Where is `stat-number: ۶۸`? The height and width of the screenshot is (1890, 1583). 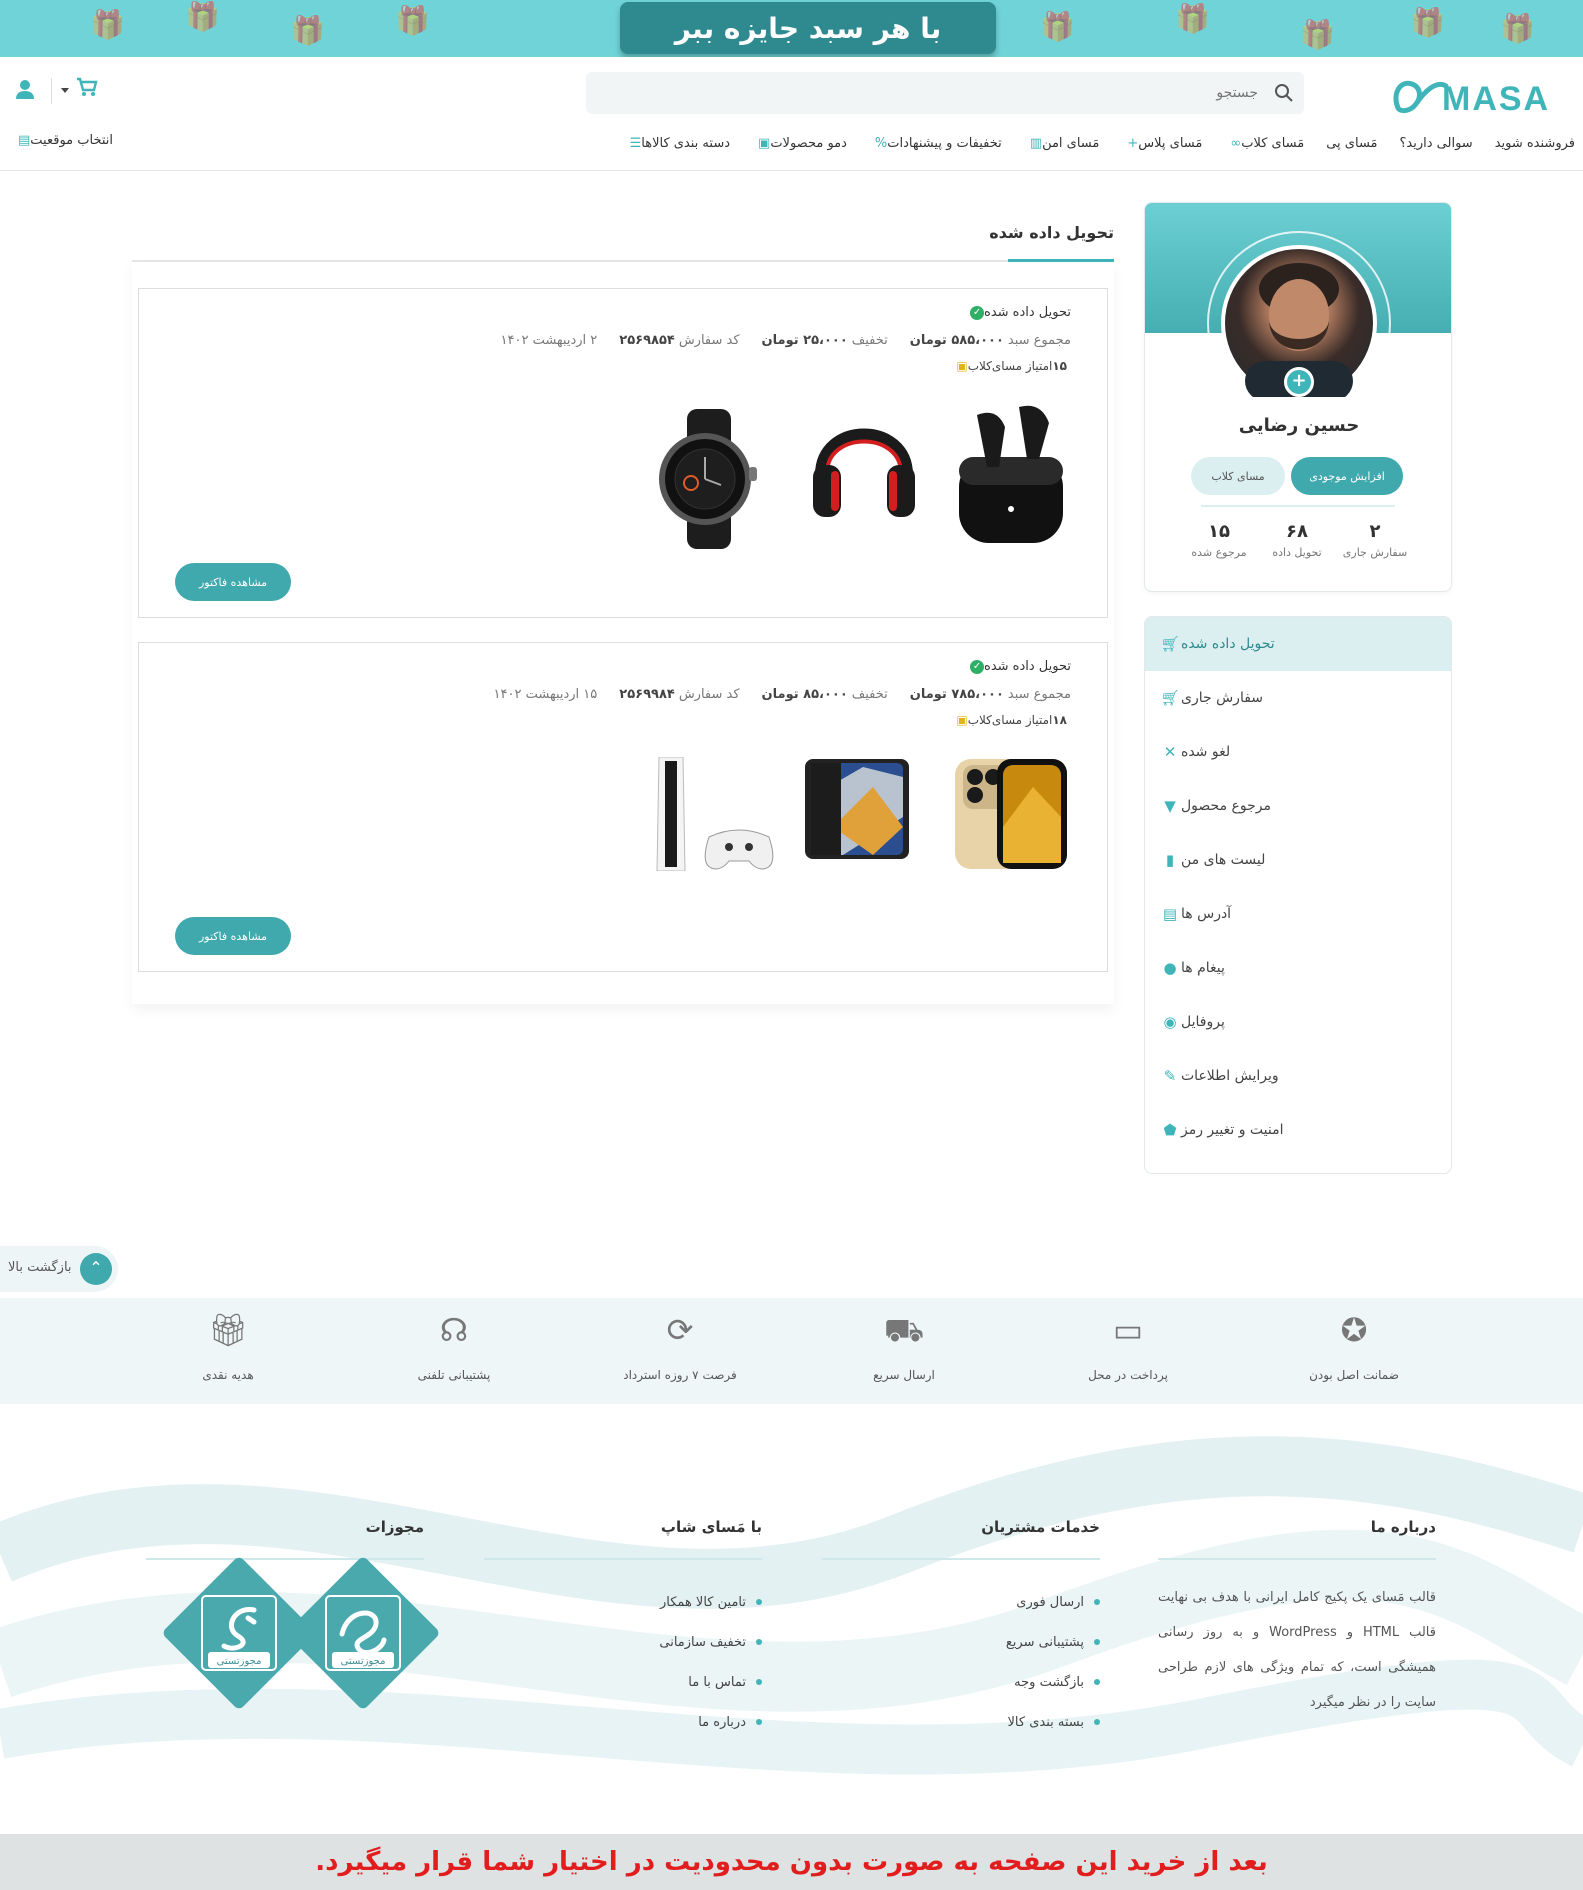 stat-number: ۶۸ is located at coordinates (1297, 531).